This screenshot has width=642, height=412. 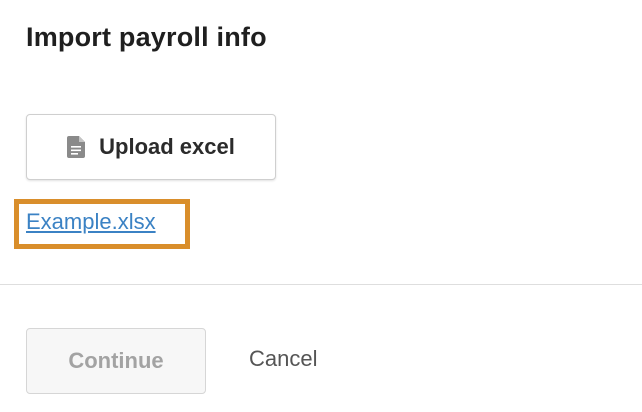 I want to click on footer-divider, so click(x=321, y=284).